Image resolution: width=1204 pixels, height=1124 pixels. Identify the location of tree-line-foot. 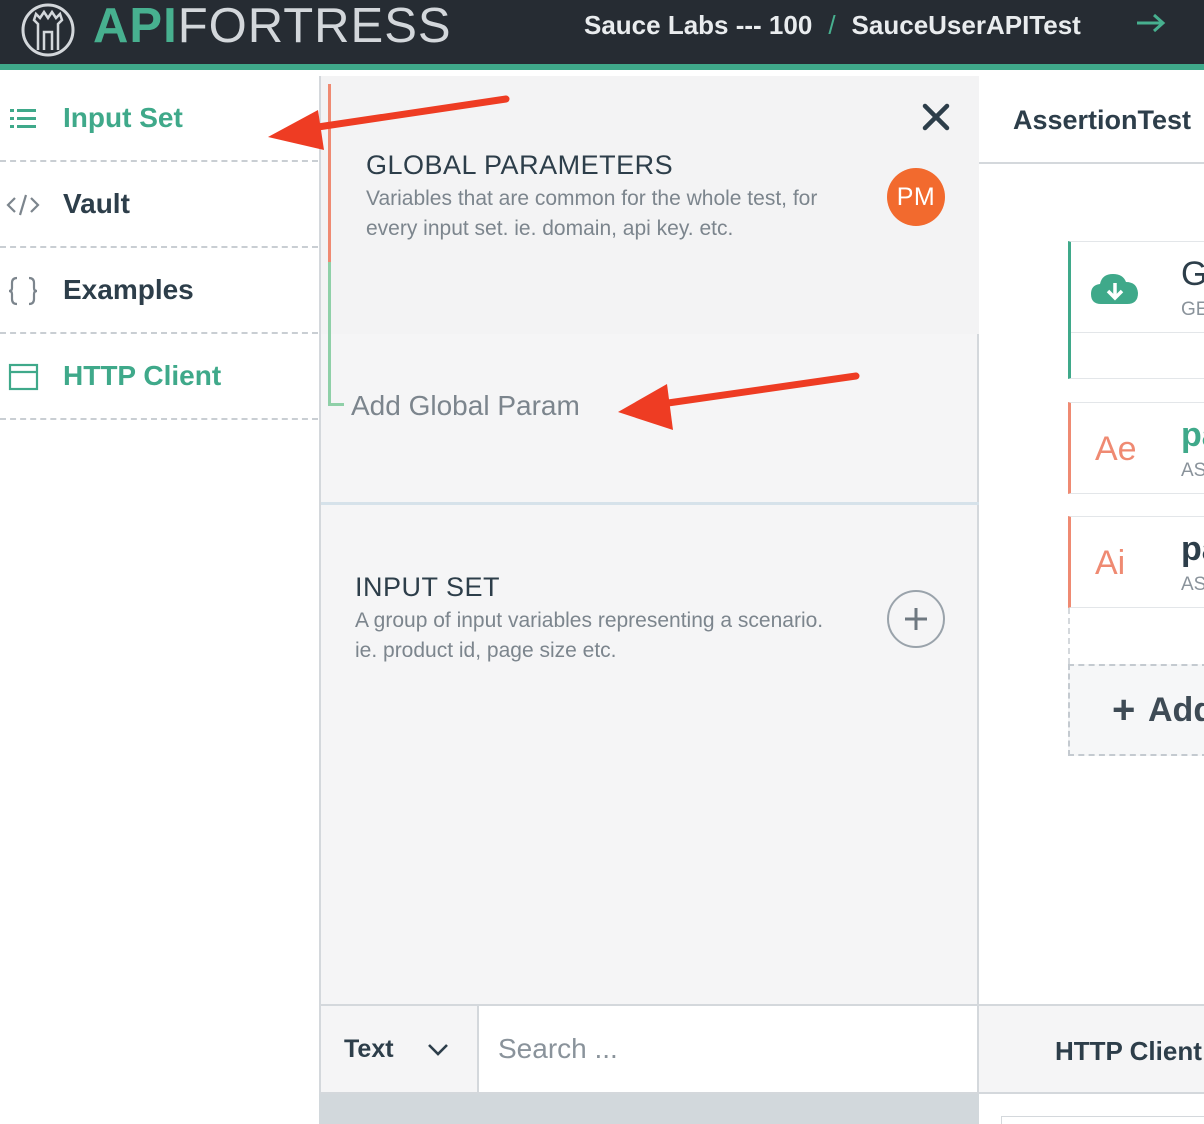
(336, 404).